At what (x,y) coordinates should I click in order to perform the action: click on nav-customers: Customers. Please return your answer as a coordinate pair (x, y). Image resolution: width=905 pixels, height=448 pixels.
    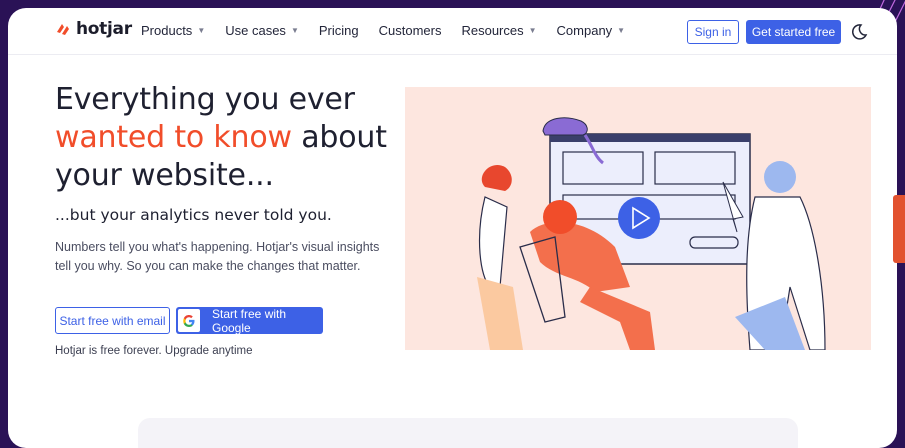
    Looking at the image, I should click on (410, 30).